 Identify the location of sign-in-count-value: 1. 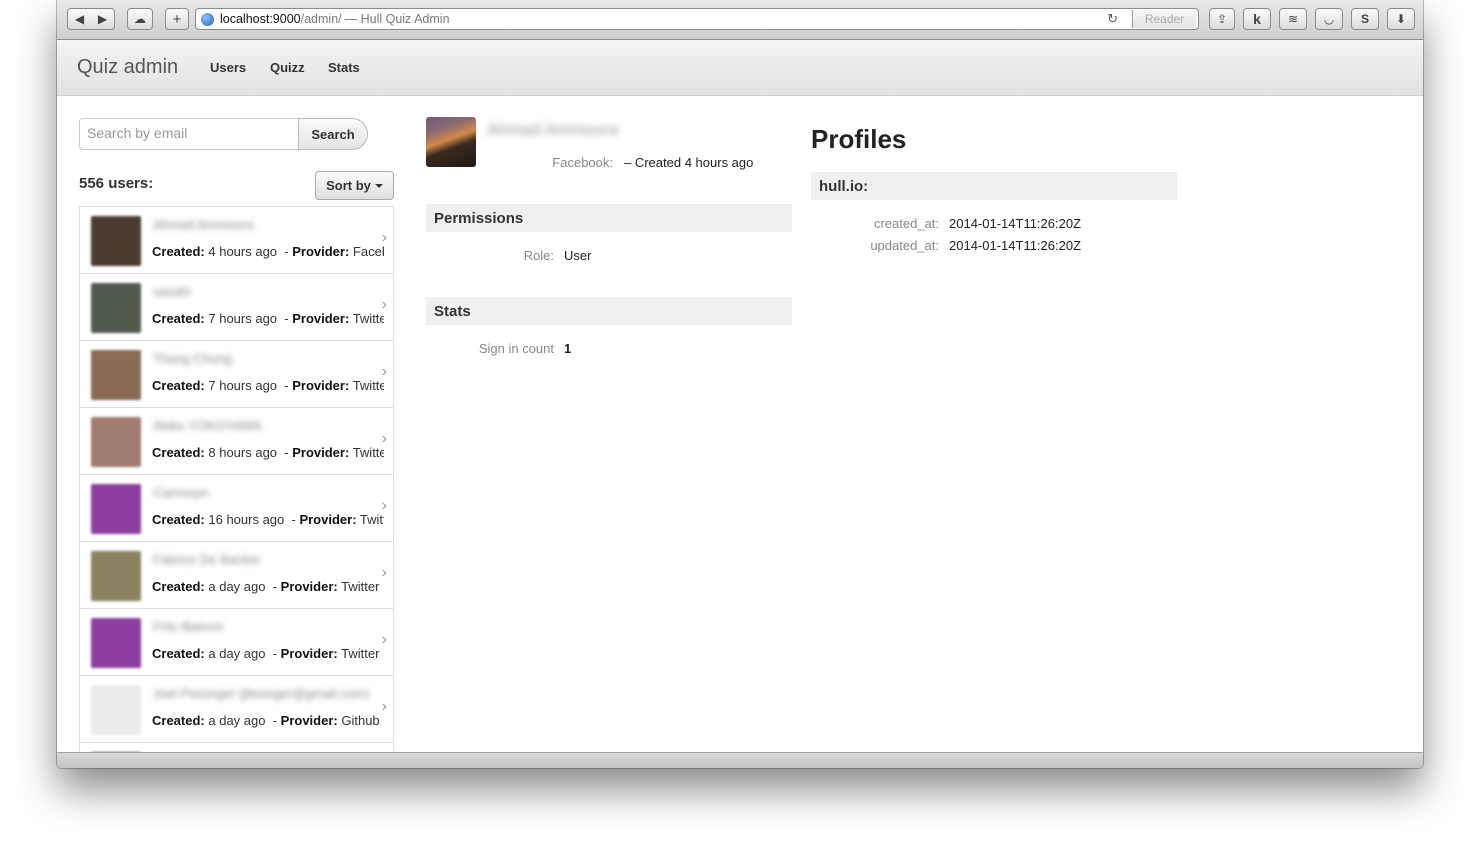
(568, 348).